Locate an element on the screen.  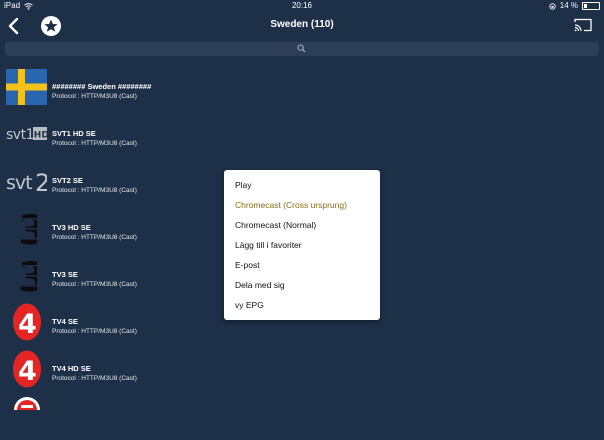
menu-item-email: E-post is located at coordinates (247, 265).